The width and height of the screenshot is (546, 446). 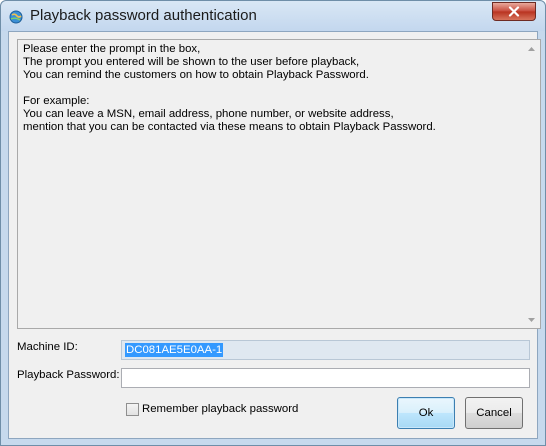 I want to click on machine-id-label: Machine ID:, so click(x=47, y=347).